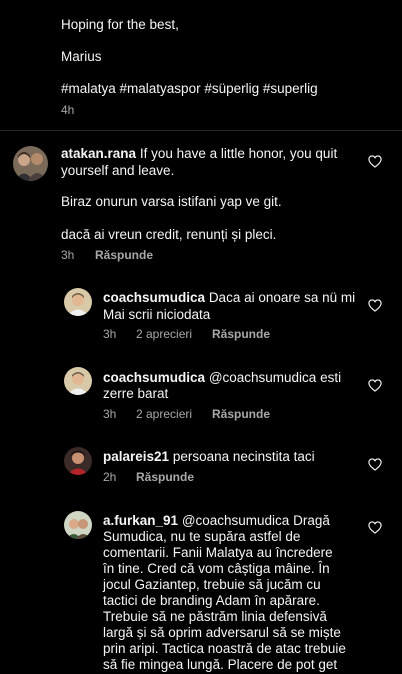 The image size is (402, 674). What do you see at coordinates (275, 377) in the screenshot?
I see `reply-text: @coachsumudica esti` at bounding box center [275, 377].